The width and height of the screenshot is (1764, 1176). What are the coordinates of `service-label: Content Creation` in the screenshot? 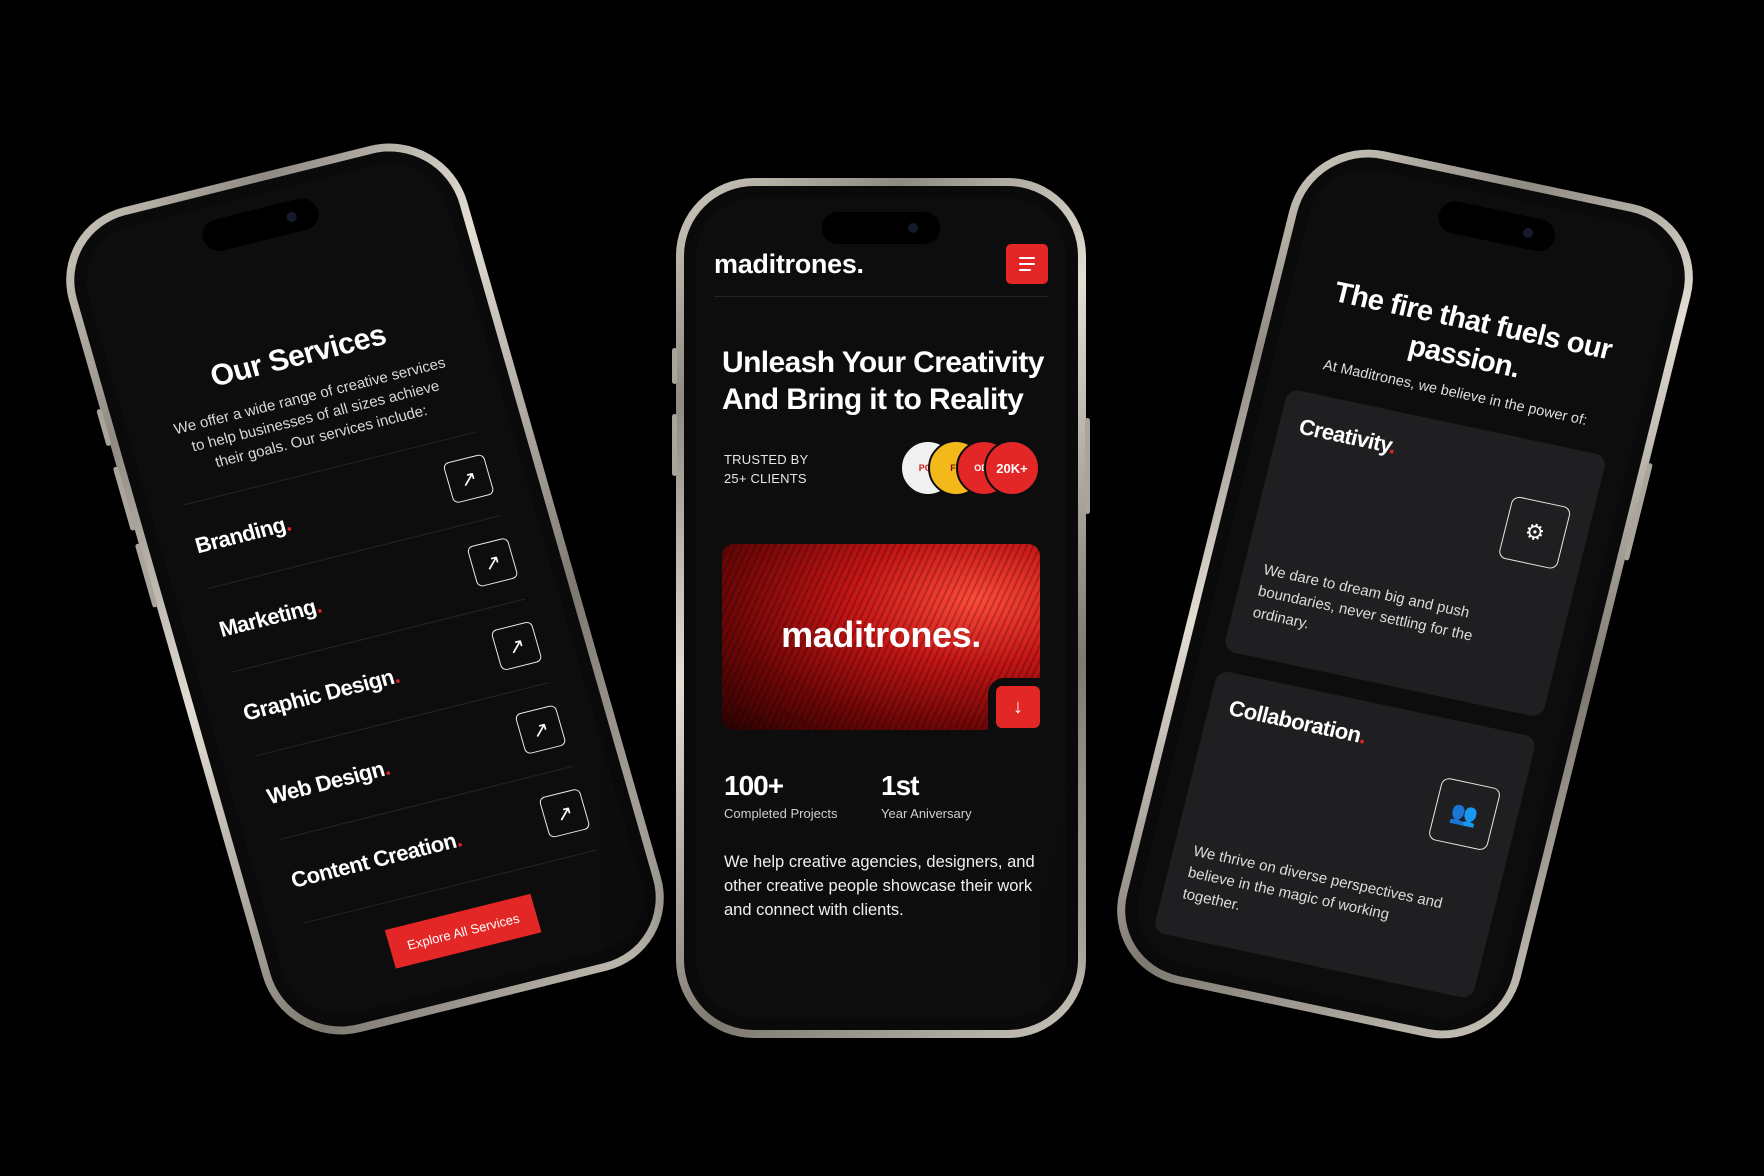 It's located at (373, 860).